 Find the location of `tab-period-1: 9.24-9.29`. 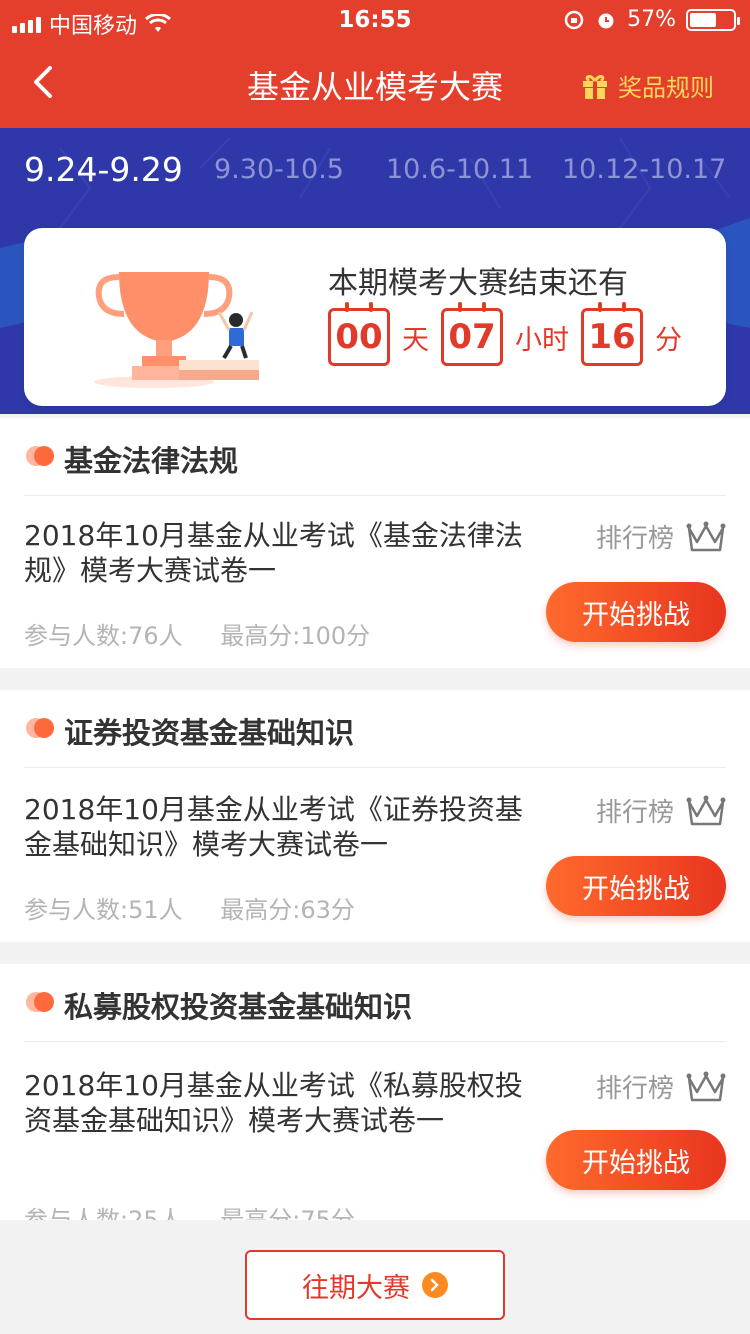

tab-period-1: 9.24-9.29 is located at coordinates (103, 169).